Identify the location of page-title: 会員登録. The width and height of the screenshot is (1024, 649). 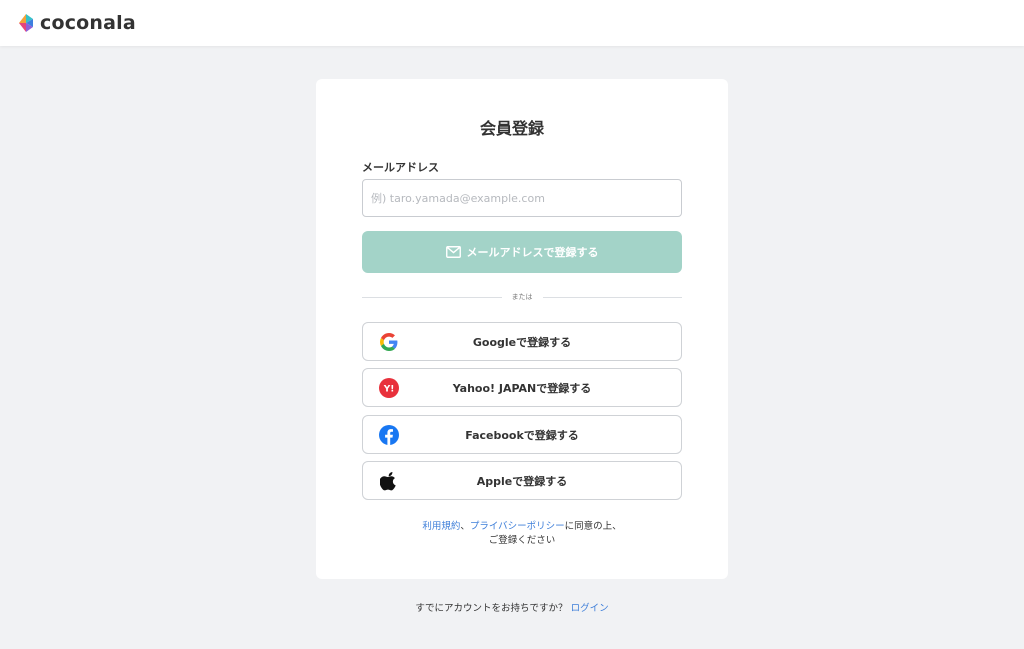
(511, 128).